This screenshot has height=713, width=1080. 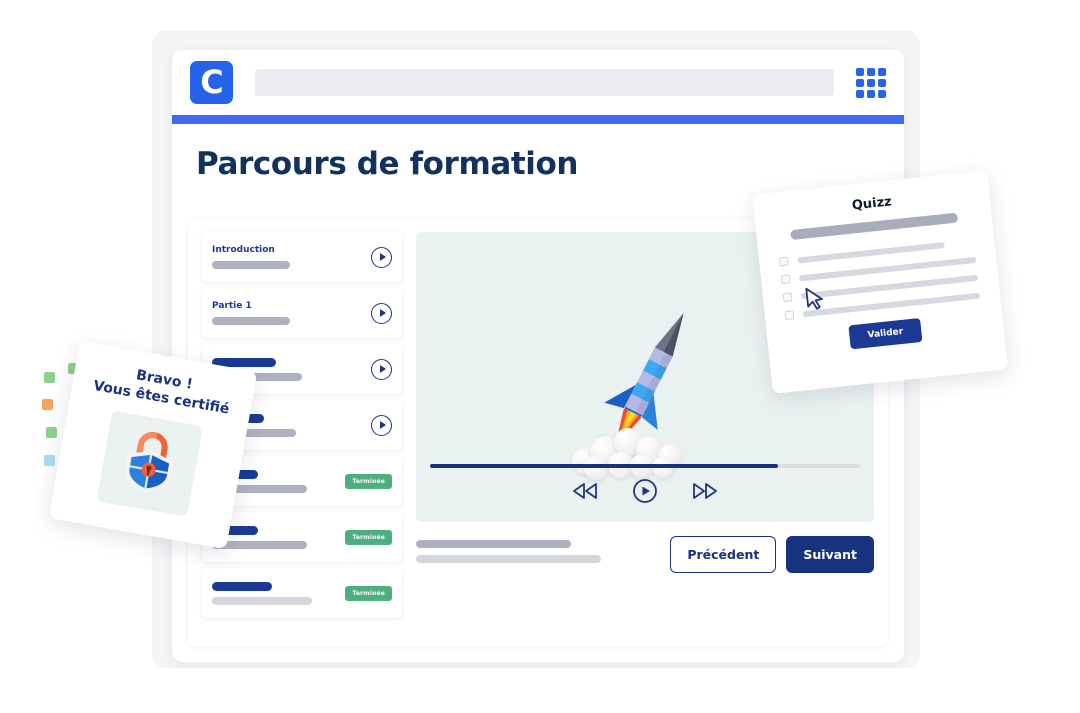 I want to click on header-accent-bar, so click(x=538, y=119).